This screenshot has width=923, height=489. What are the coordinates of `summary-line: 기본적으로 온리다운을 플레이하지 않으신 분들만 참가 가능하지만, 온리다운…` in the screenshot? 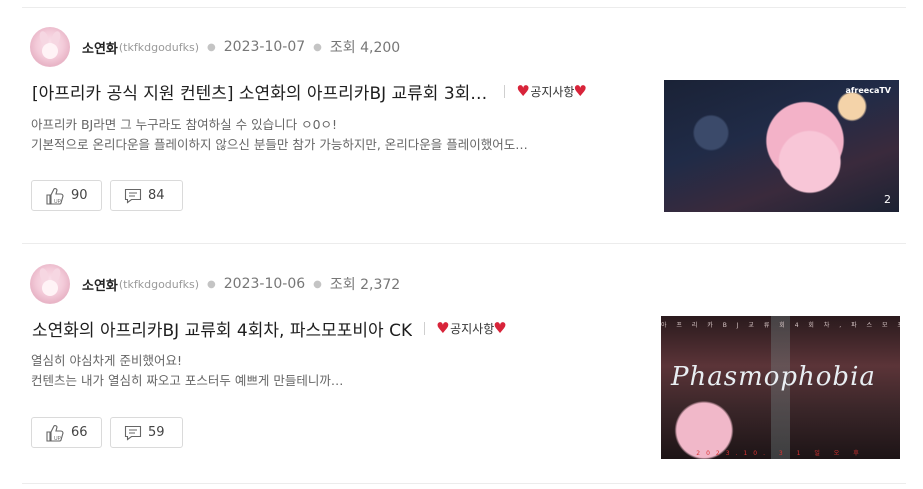 It's located at (279, 144).